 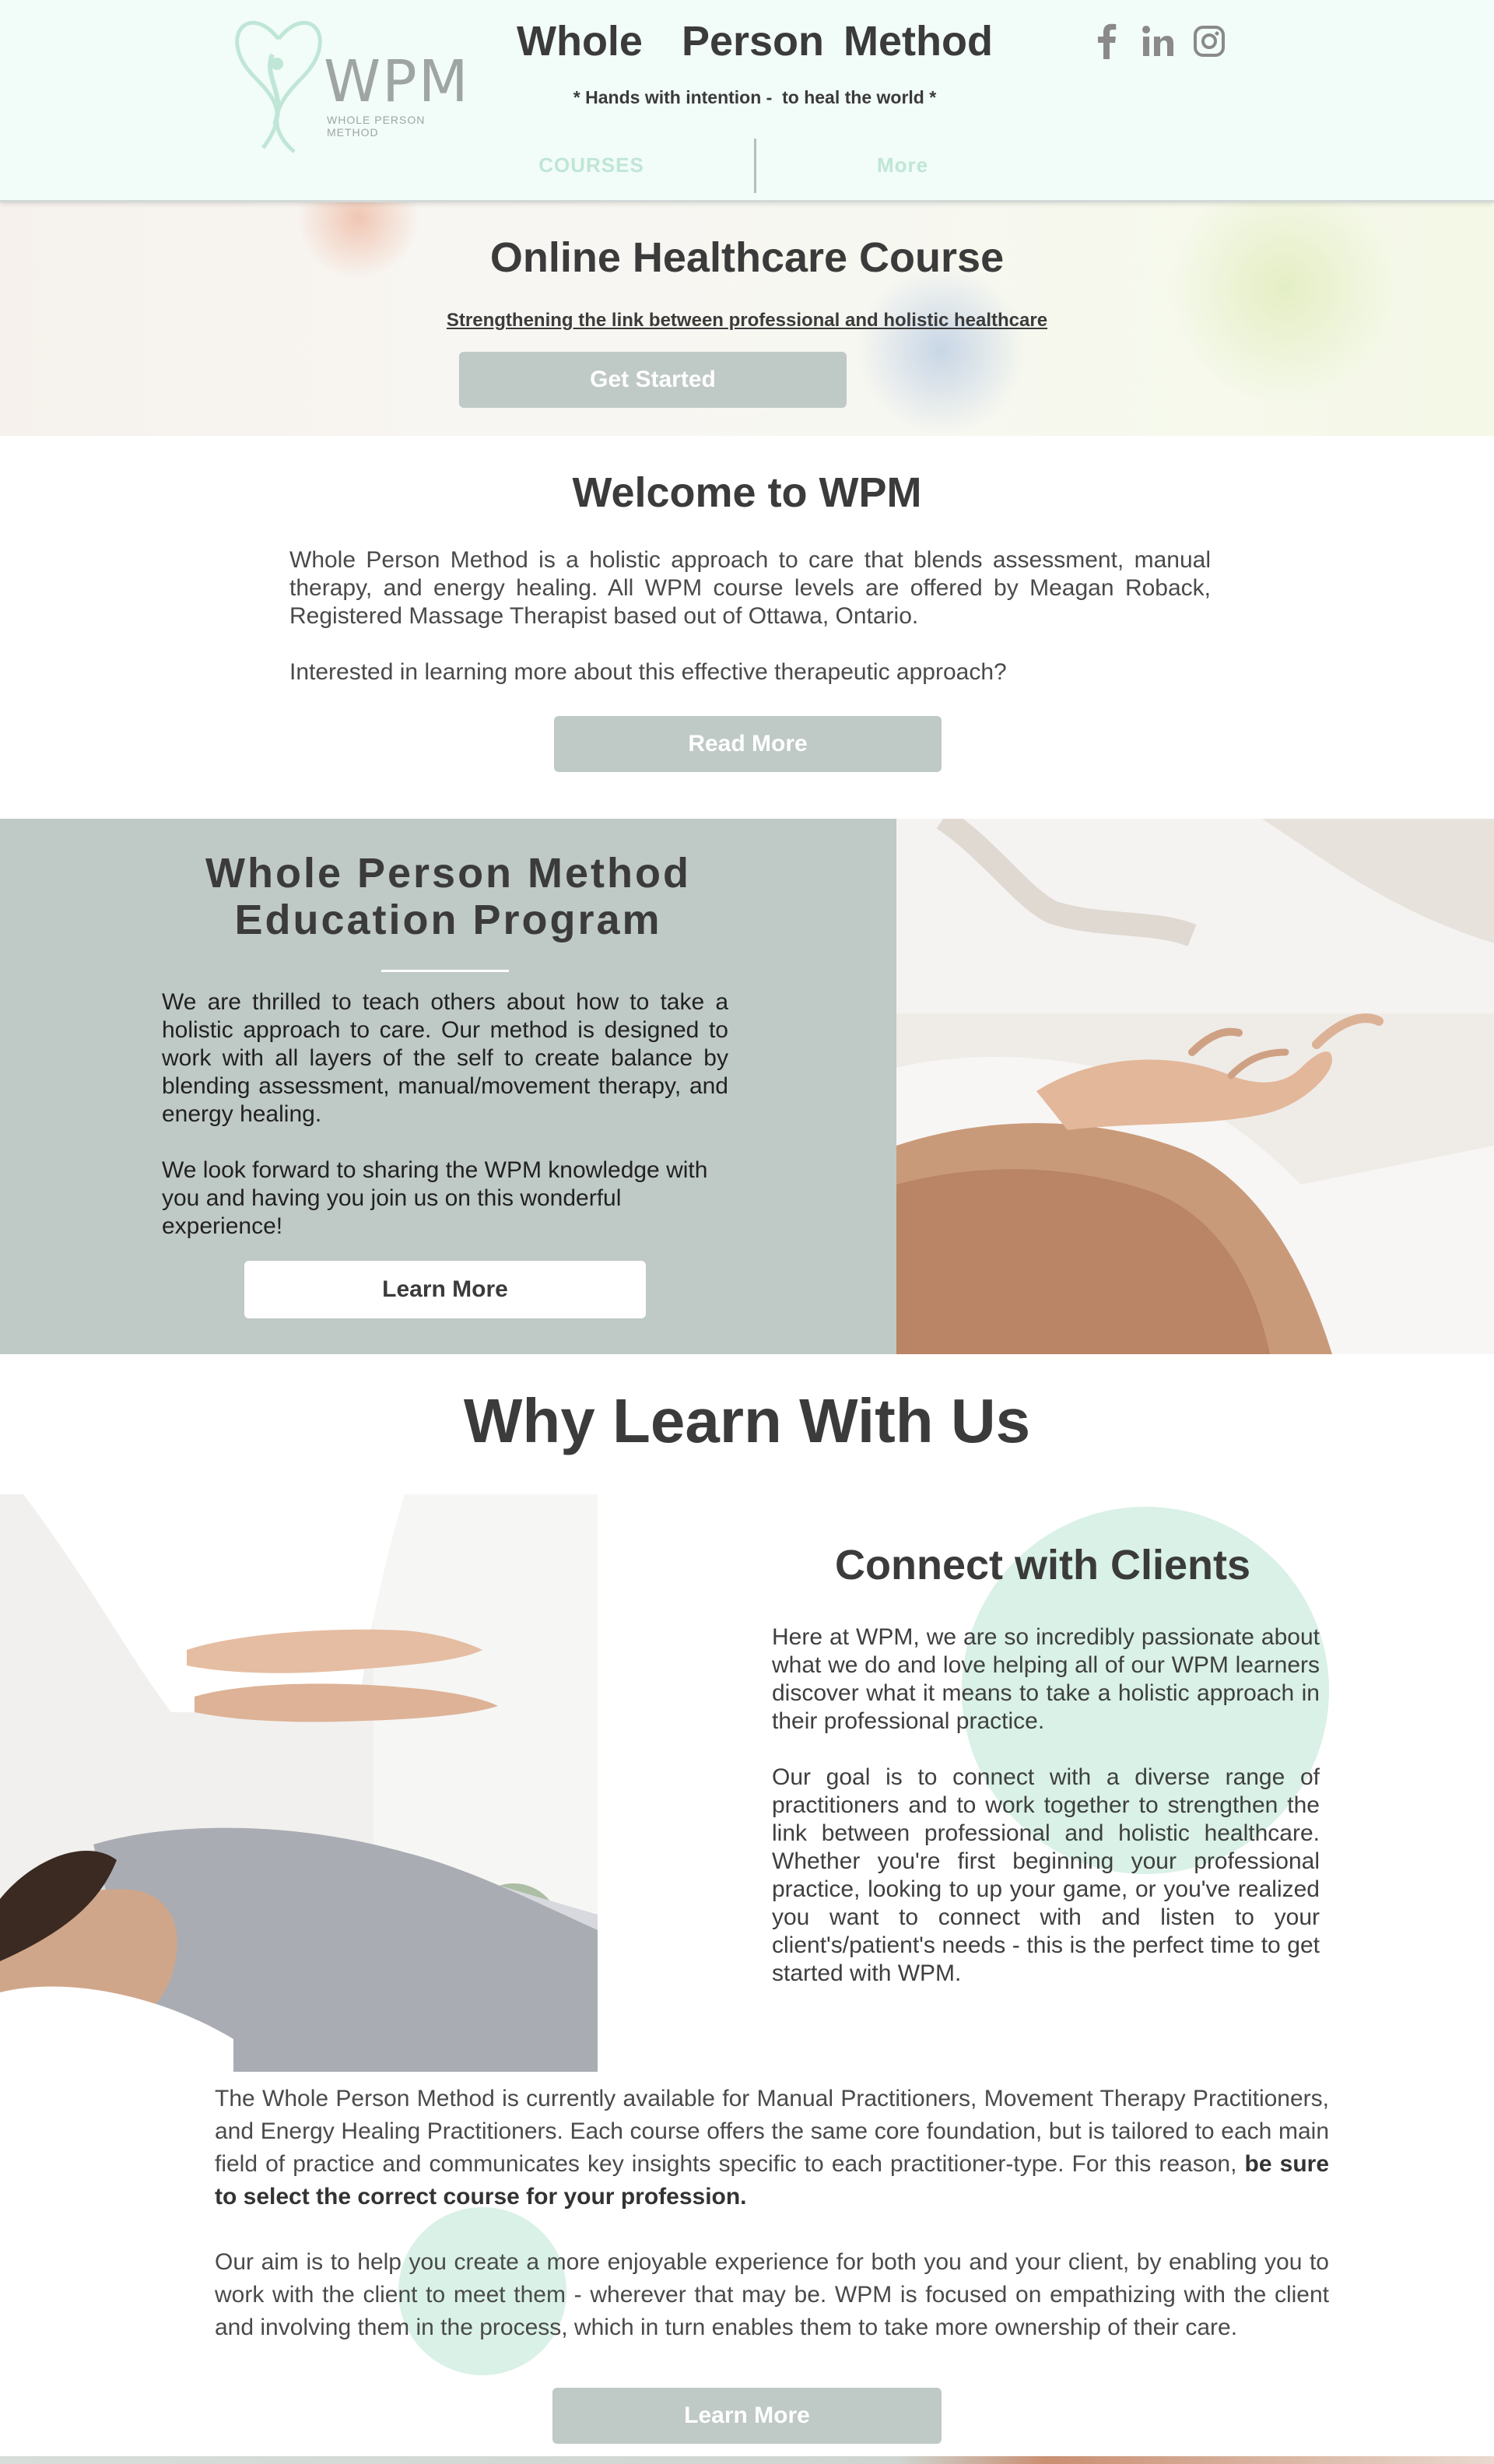 I want to click on linkedin-icon, so click(x=1158, y=41).